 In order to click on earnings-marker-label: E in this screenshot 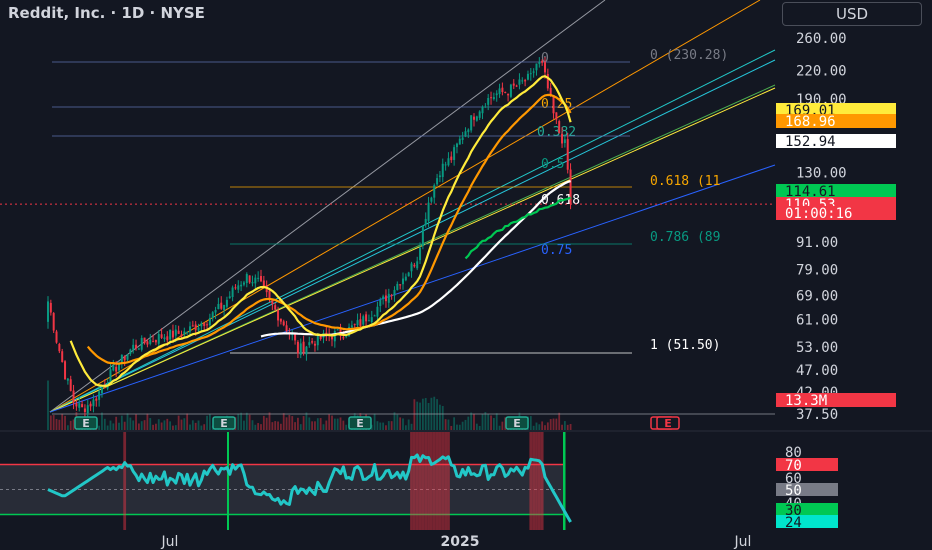, I will do `click(668, 423)`.